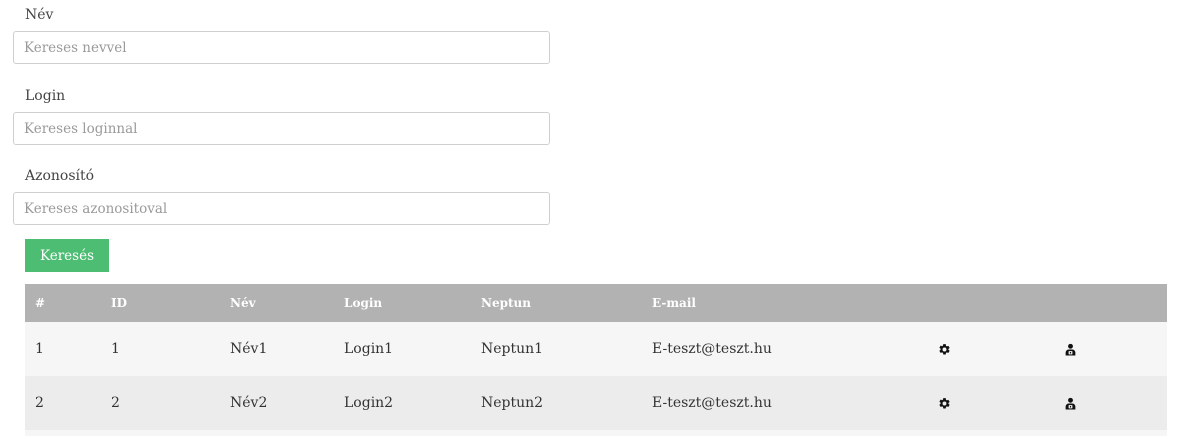  What do you see at coordinates (281, 128) in the screenshot?
I see `login-search-input` at bounding box center [281, 128].